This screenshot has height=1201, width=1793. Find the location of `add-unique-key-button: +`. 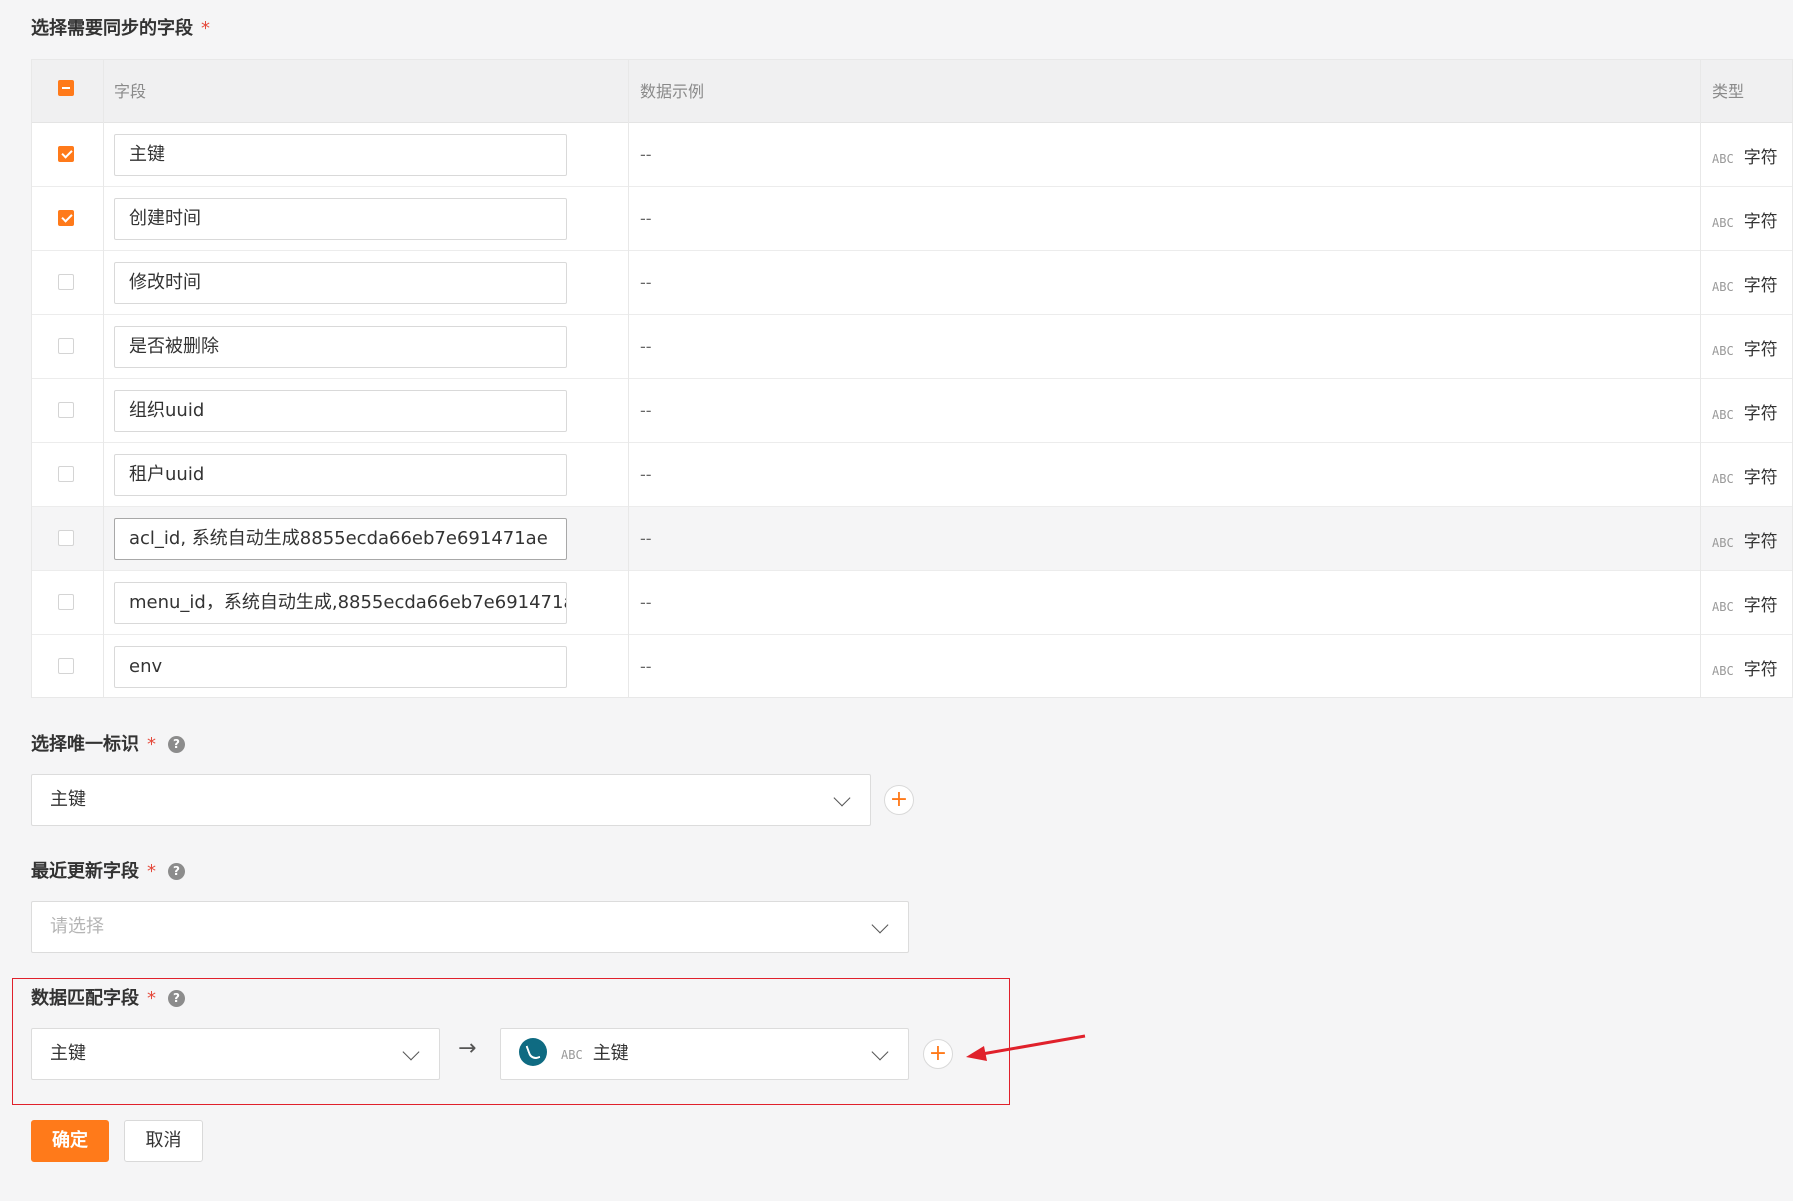

add-unique-key-button: + is located at coordinates (899, 800).